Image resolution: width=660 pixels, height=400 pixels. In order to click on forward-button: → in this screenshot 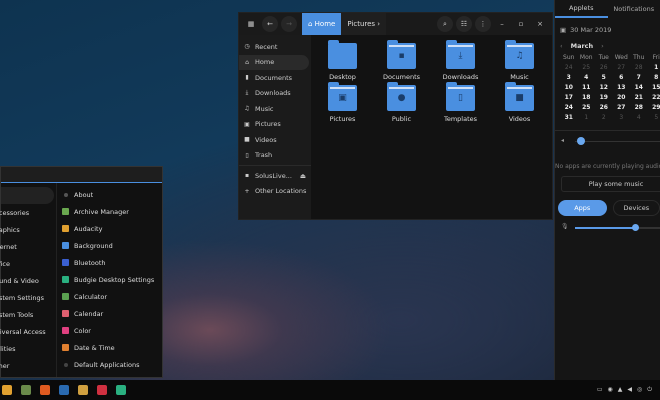, I will do `click(289, 24)`.